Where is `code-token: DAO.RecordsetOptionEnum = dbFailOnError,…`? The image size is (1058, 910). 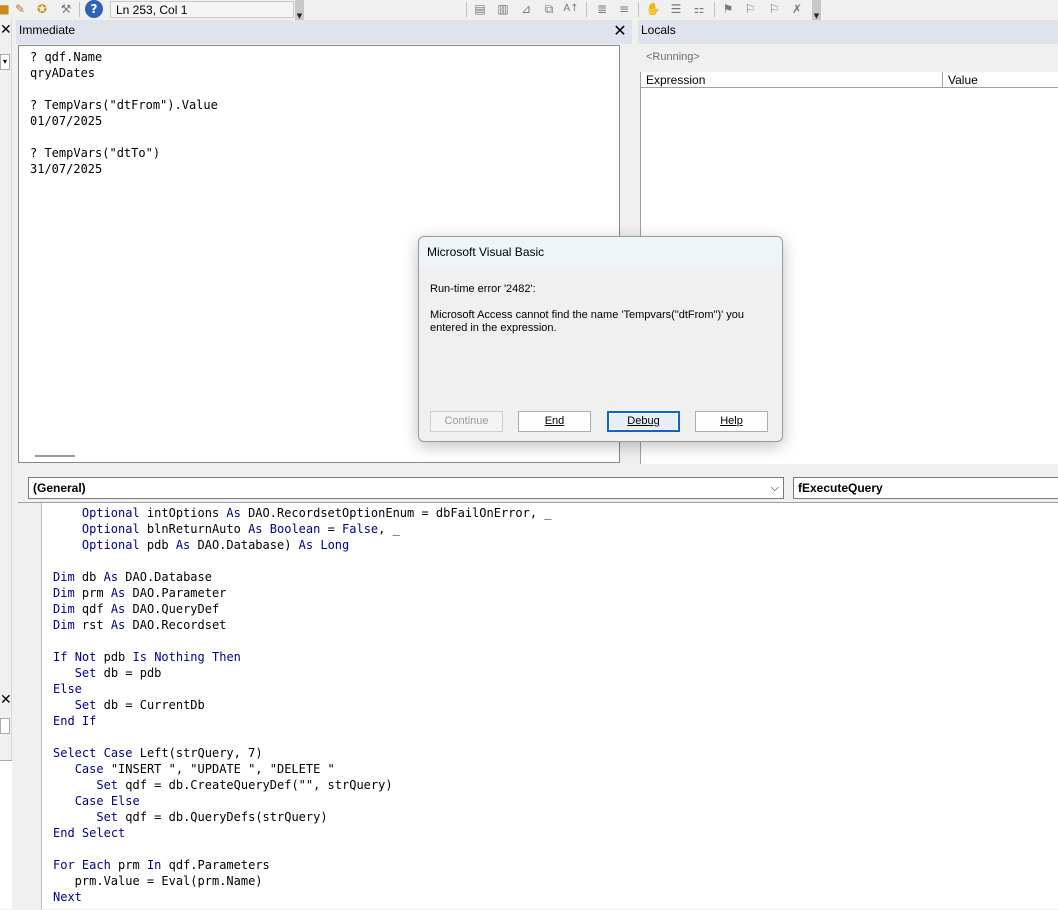
code-token: DAO.RecordsetOptionEnum = dbFailOnError,… is located at coordinates (396, 513).